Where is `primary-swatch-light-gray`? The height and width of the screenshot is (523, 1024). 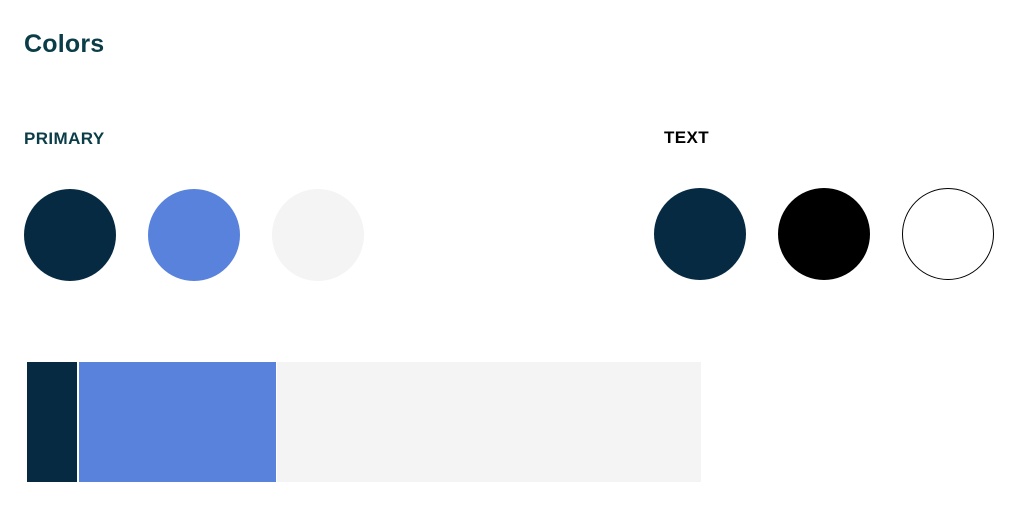
primary-swatch-light-gray is located at coordinates (318, 235).